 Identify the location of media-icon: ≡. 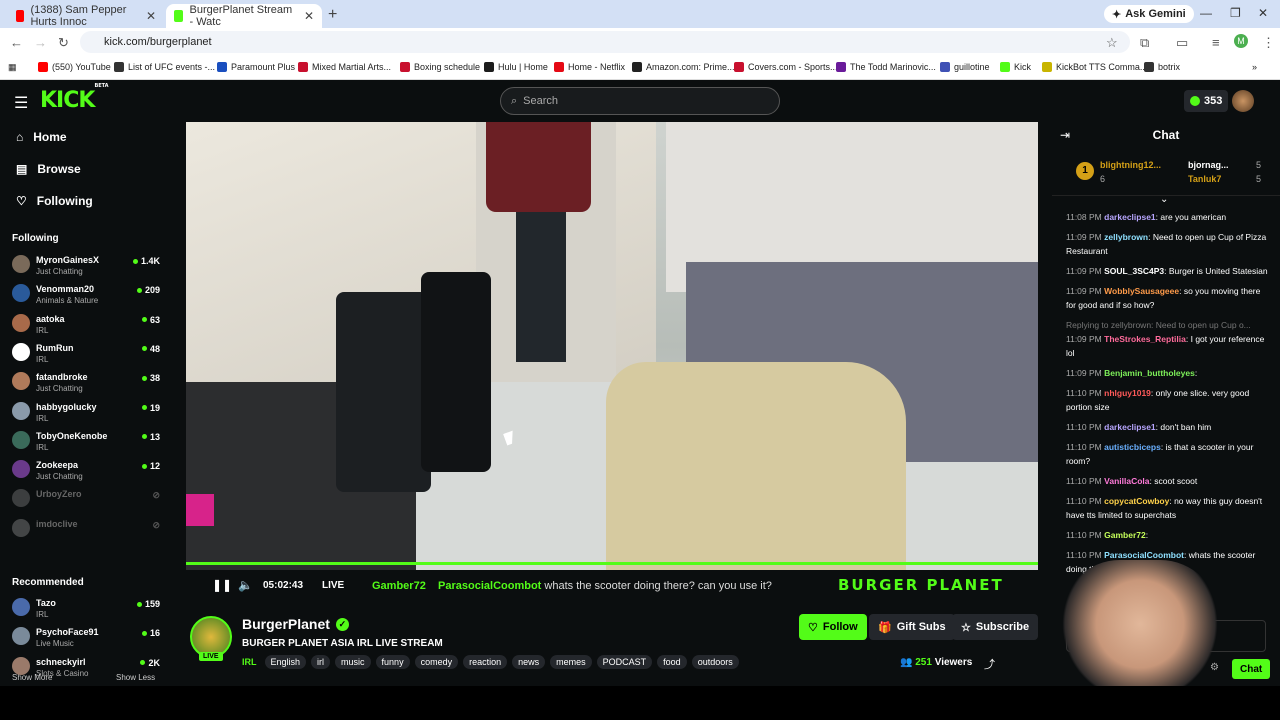
(1216, 42).